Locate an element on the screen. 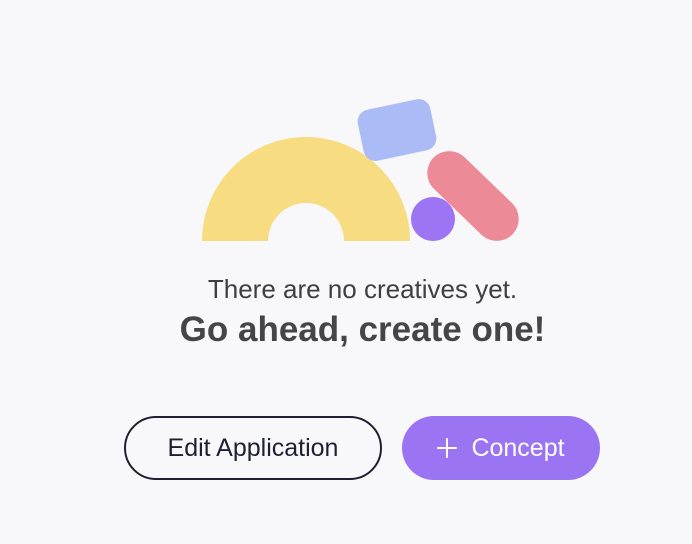 This screenshot has width=692, height=544. purple-circle-shape is located at coordinates (433, 219).